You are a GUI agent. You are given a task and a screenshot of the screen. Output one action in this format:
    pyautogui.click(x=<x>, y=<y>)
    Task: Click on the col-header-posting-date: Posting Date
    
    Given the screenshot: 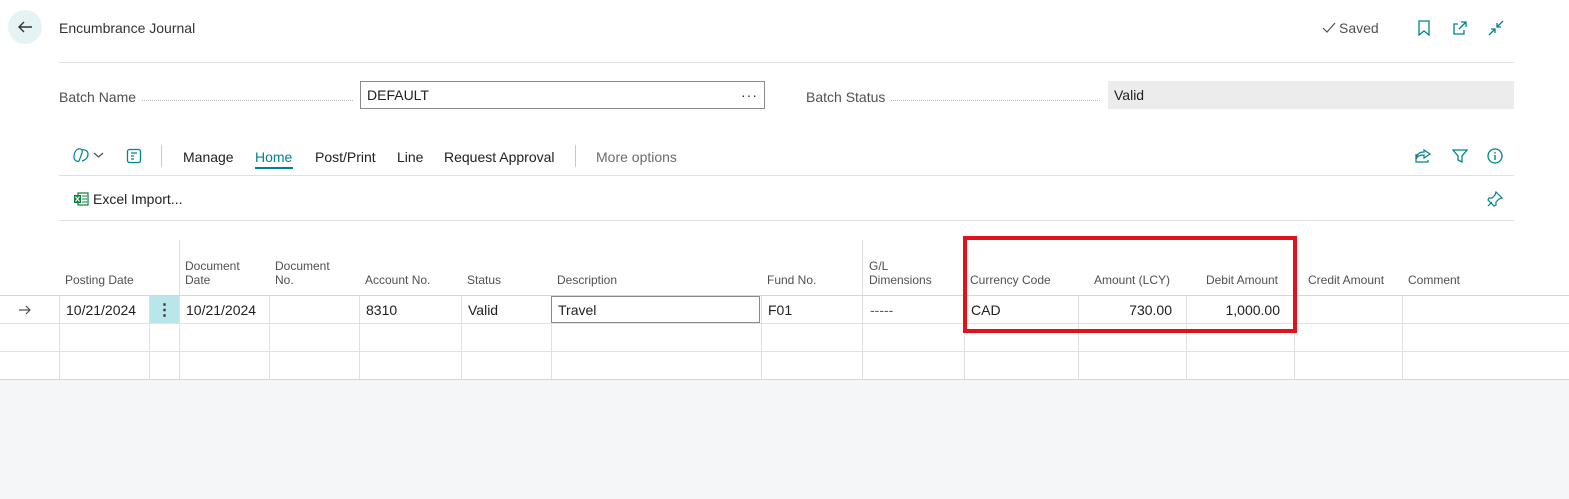 What is the action you would take?
    pyautogui.click(x=99, y=280)
    